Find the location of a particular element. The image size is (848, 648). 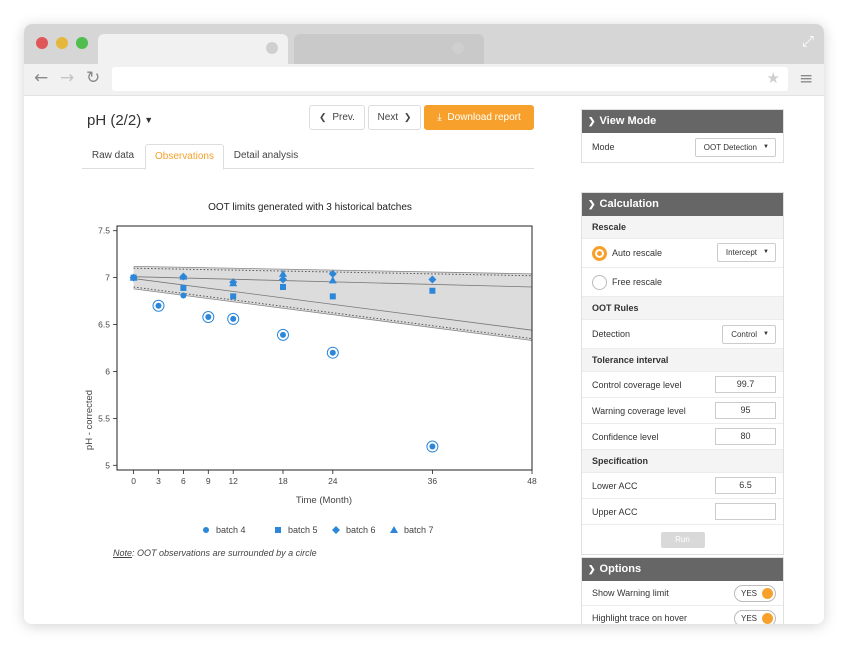

detection-label: Detection is located at coordinates (611, 334).